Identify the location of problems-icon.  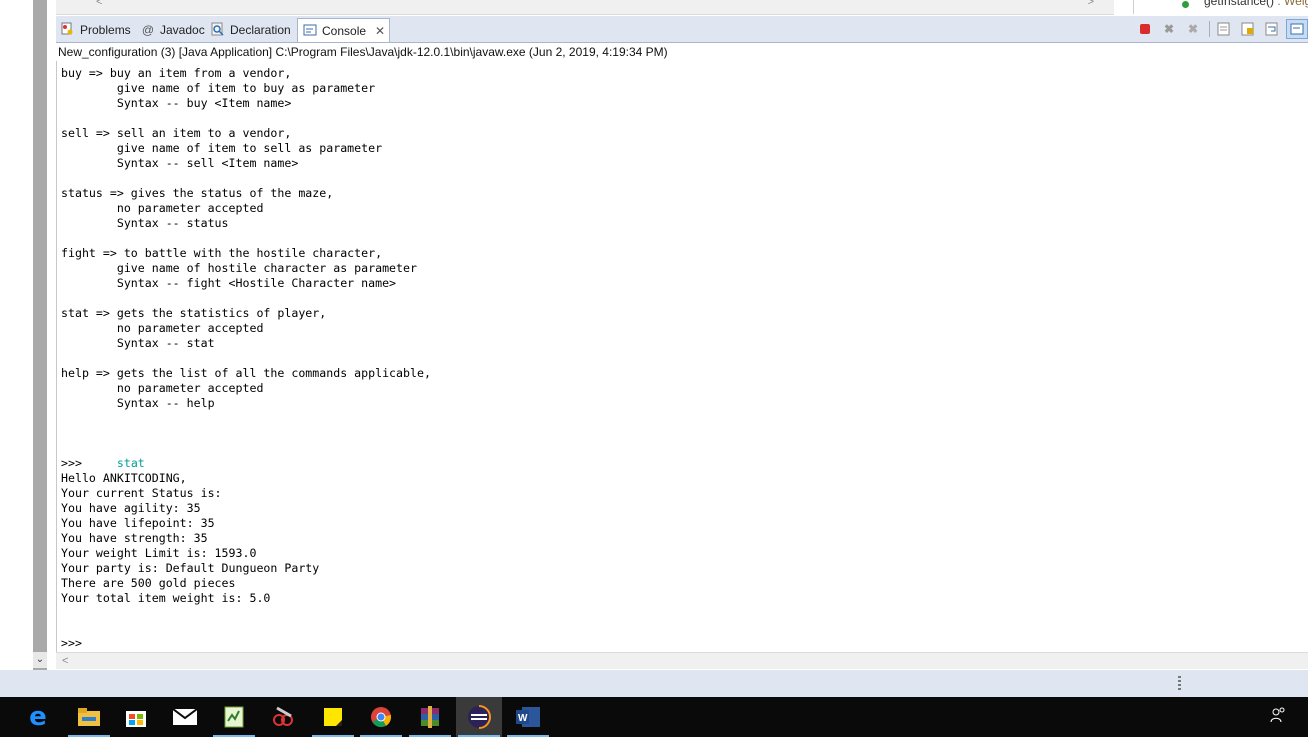
(68, 30).